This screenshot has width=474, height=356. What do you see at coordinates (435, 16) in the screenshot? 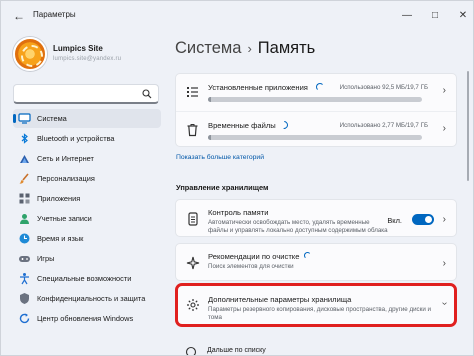
I see `maximize-button: □` at bounding box center [435, 16].